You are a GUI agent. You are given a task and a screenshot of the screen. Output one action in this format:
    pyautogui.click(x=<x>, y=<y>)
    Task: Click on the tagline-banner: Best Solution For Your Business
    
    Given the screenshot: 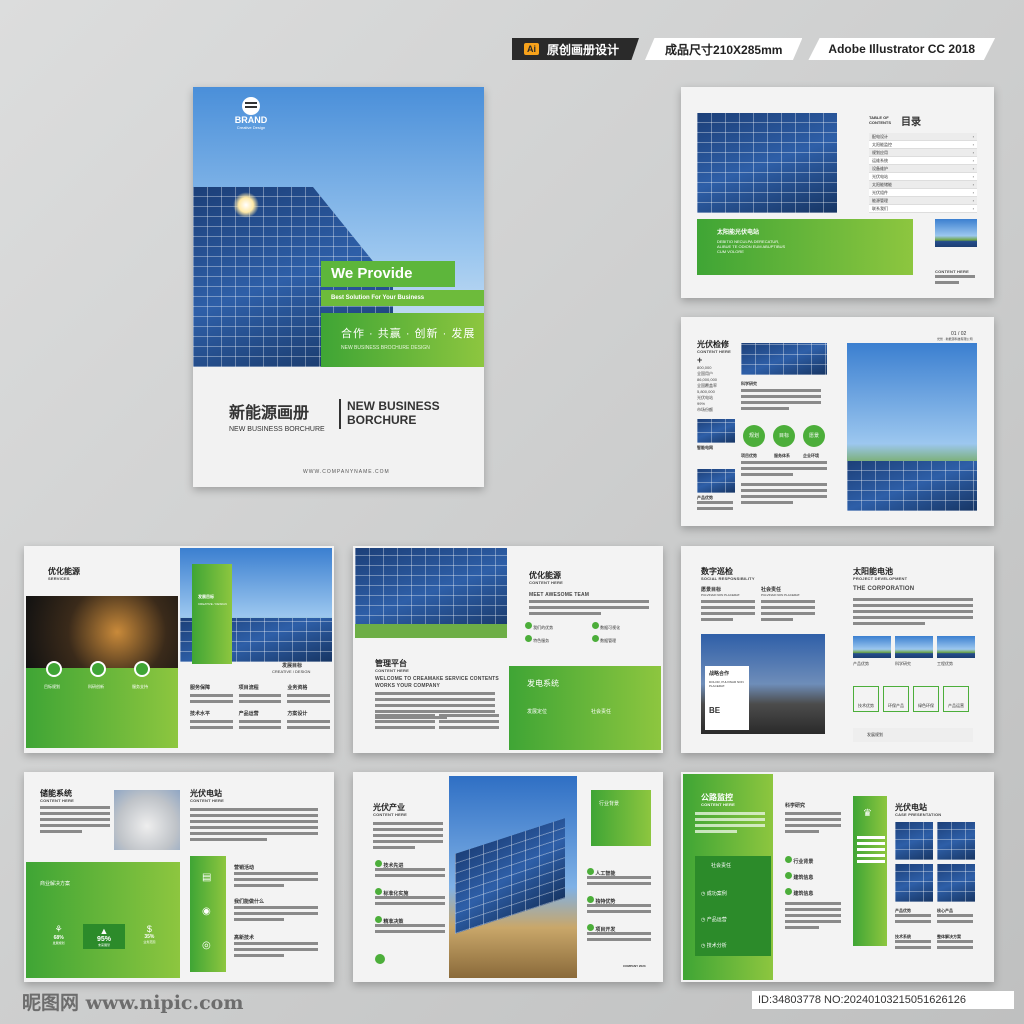 What is the action you would take?
    pyautogui.click(x=402, y=298)
    